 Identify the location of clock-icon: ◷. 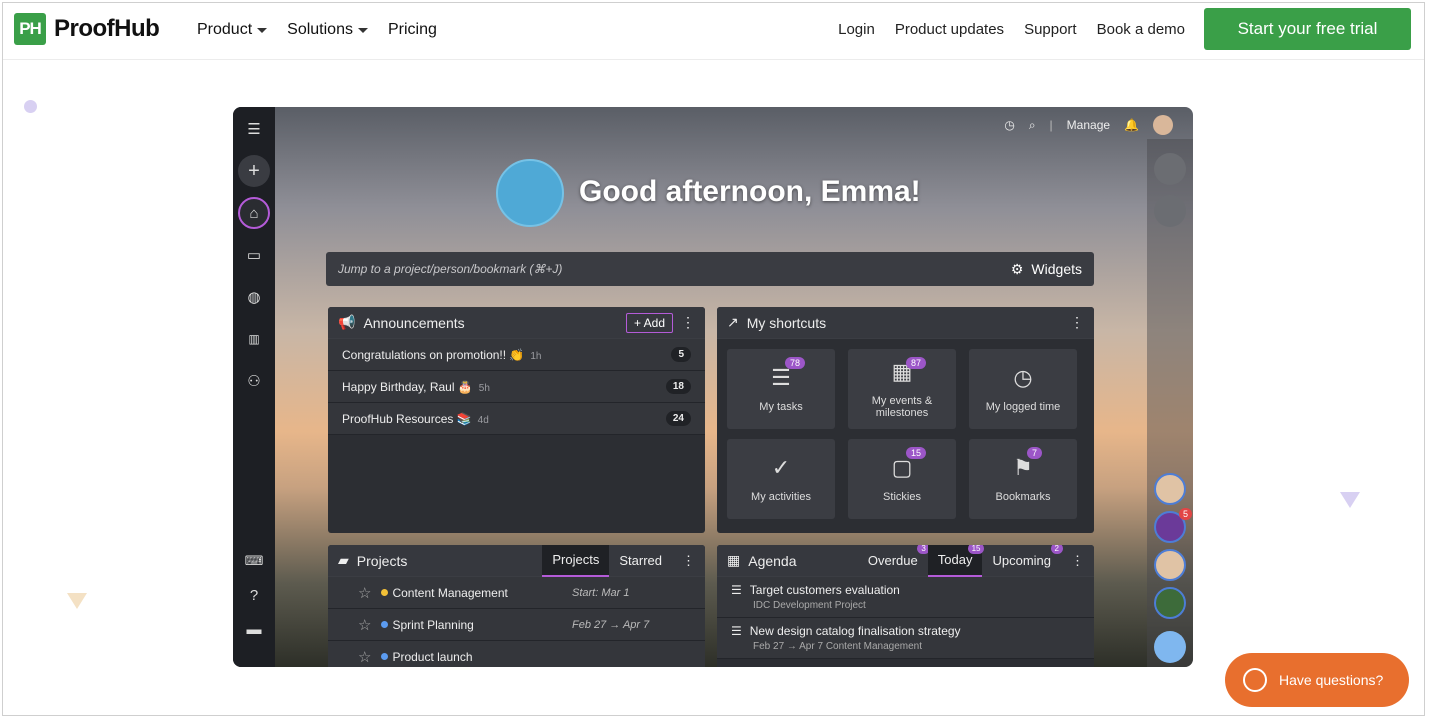
(1023, 377).